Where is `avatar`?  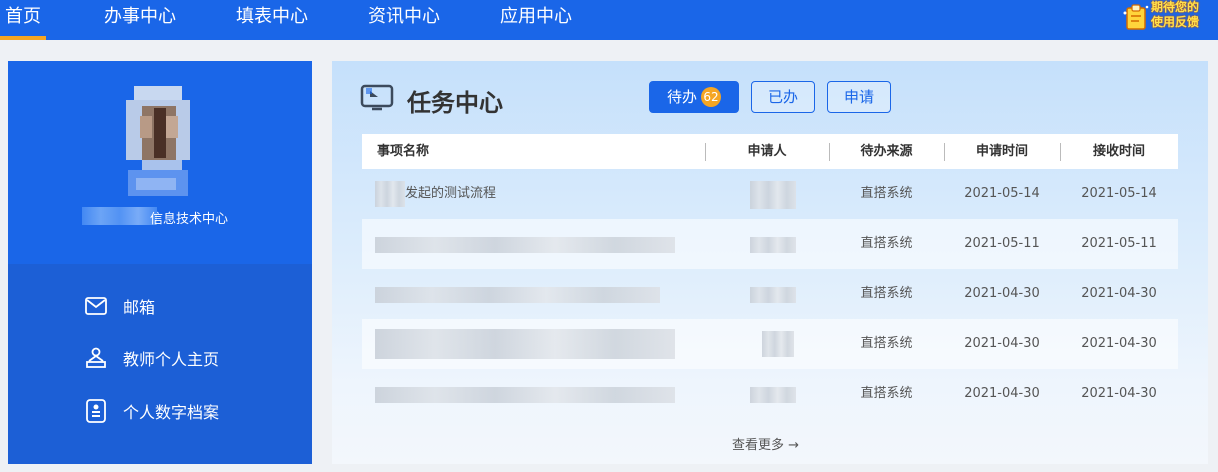 avatar is located at coordinates (158, 141).